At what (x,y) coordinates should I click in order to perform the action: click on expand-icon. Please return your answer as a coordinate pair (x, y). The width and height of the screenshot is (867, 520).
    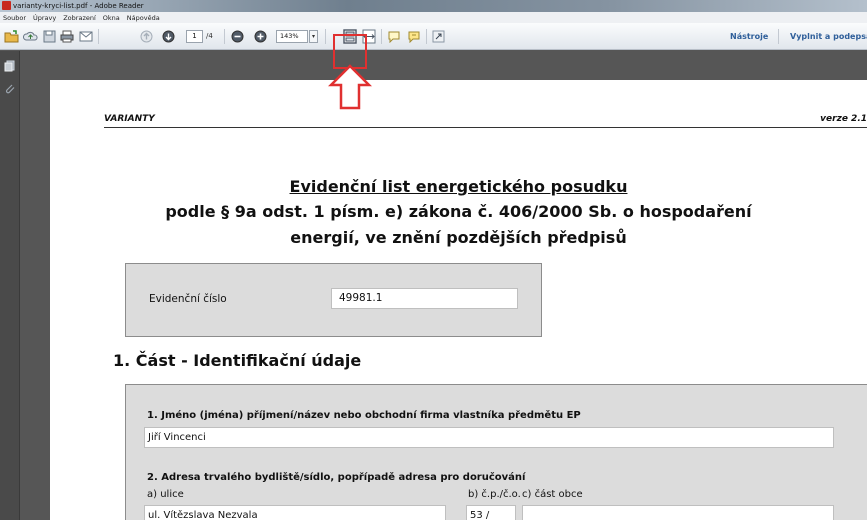
    Looking at the image, I should click on (438, 36).